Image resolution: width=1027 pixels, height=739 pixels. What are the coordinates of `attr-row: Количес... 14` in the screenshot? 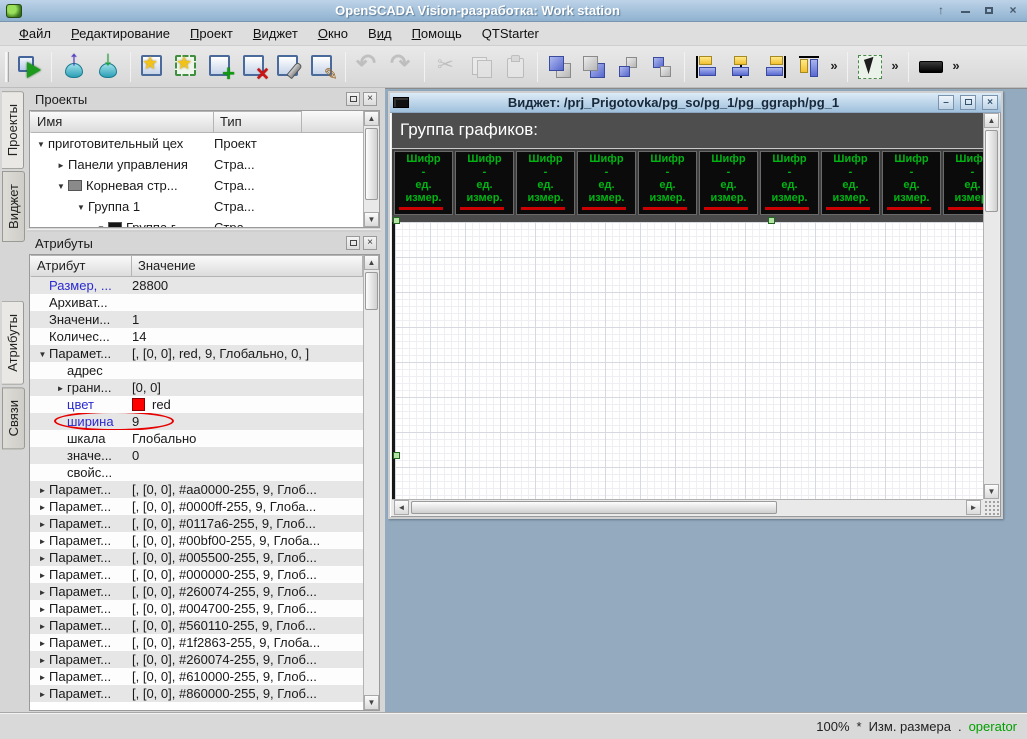 It's located at (196, 336).